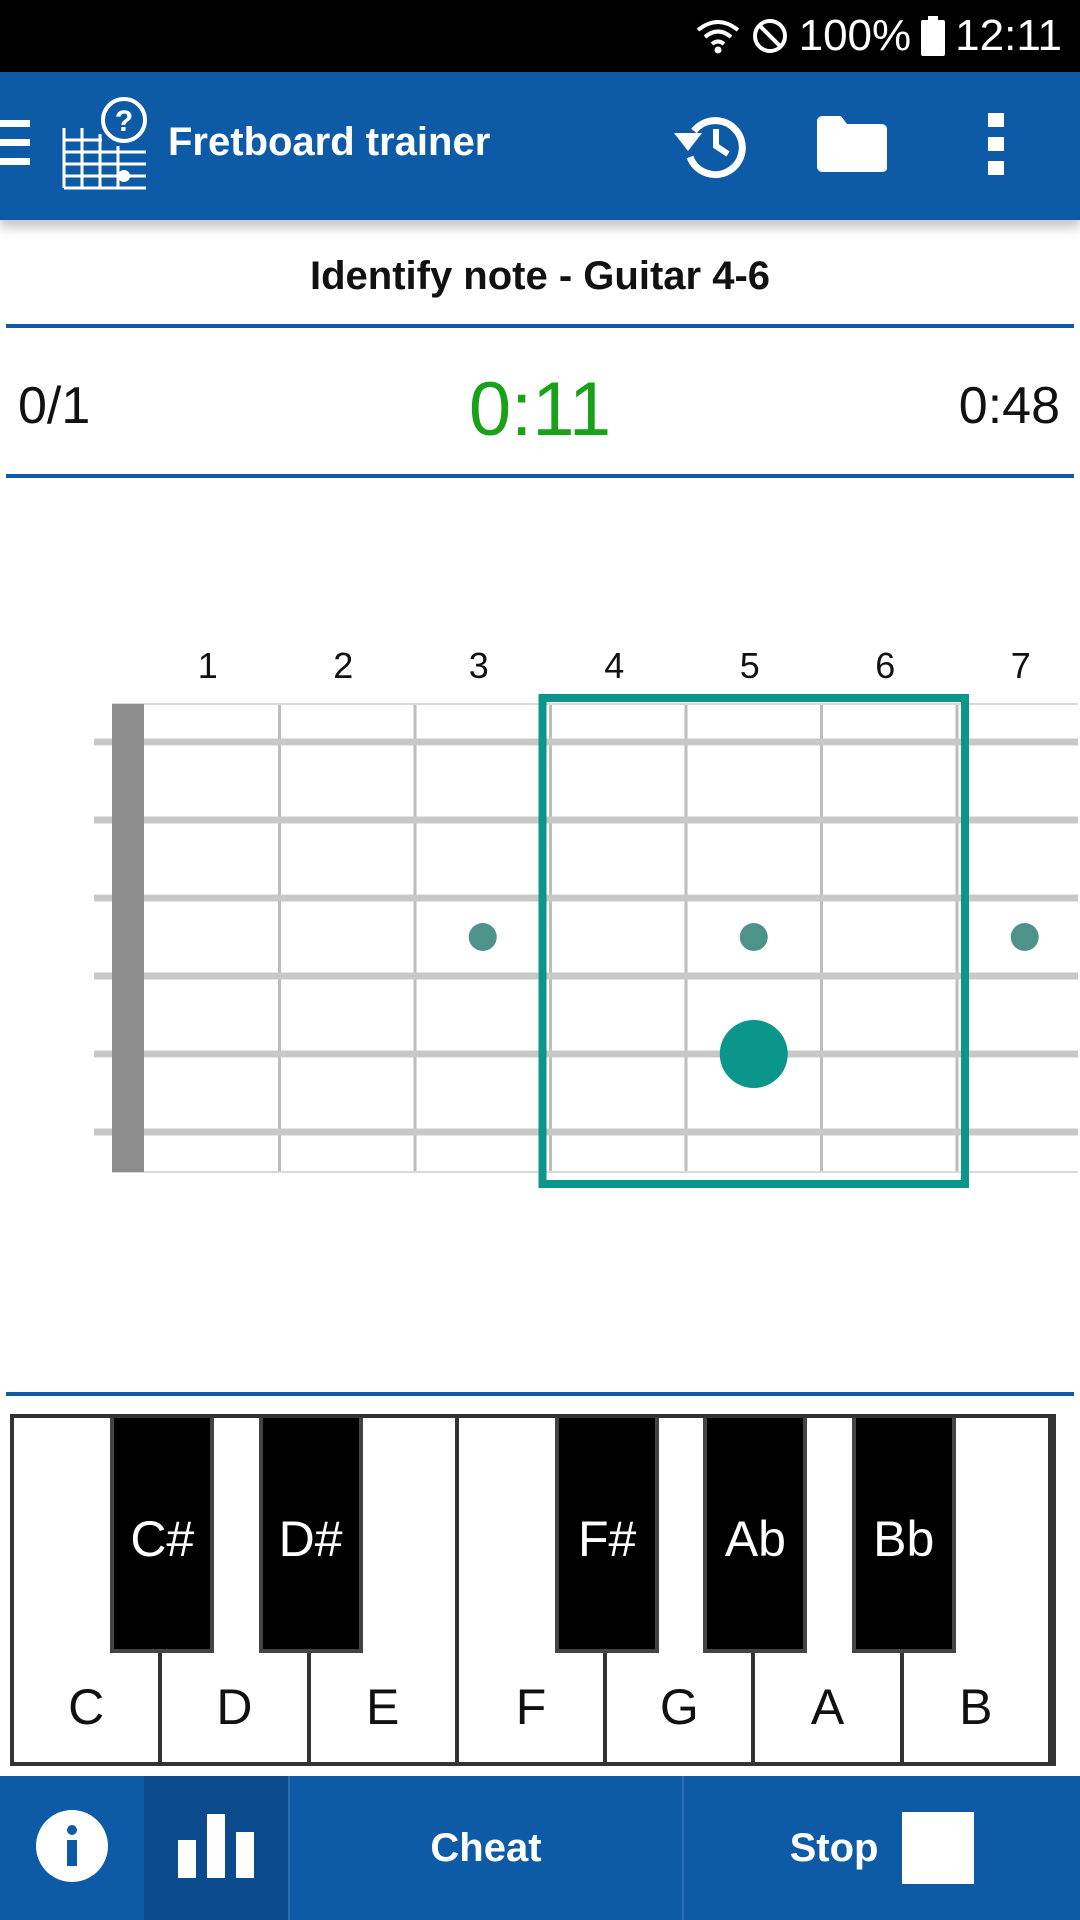  What do you see at coordinates (750, 665) in the screenshot?
I see `fret-number: 5` at bounding box center [750, 665].